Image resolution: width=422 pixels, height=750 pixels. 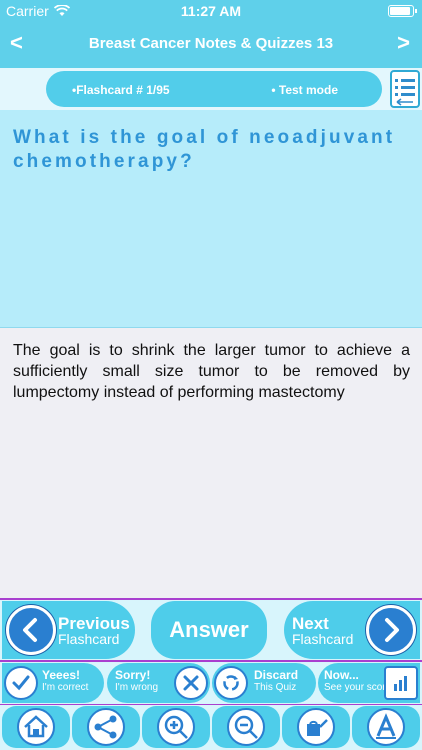 What do you see at coordinates (61, 675) in the screenshot?
I see `correct-label: Yeees!` at bounding box center [61, 675].